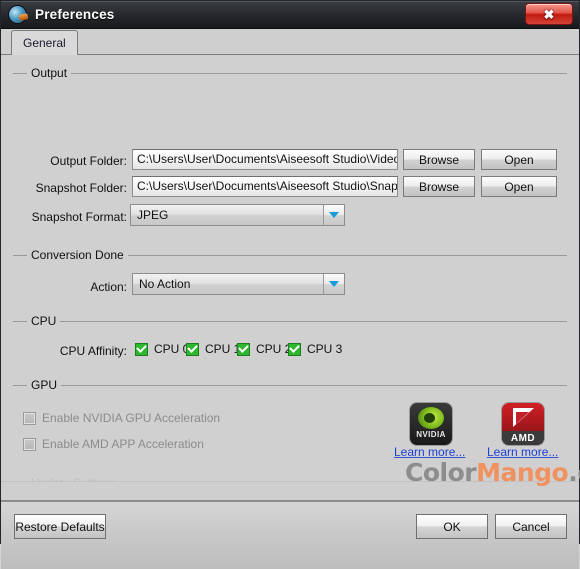 The height and width of the screenshot is (569, 580). I want to click on output-folder-browse-button: Browse, so click(439, 159).